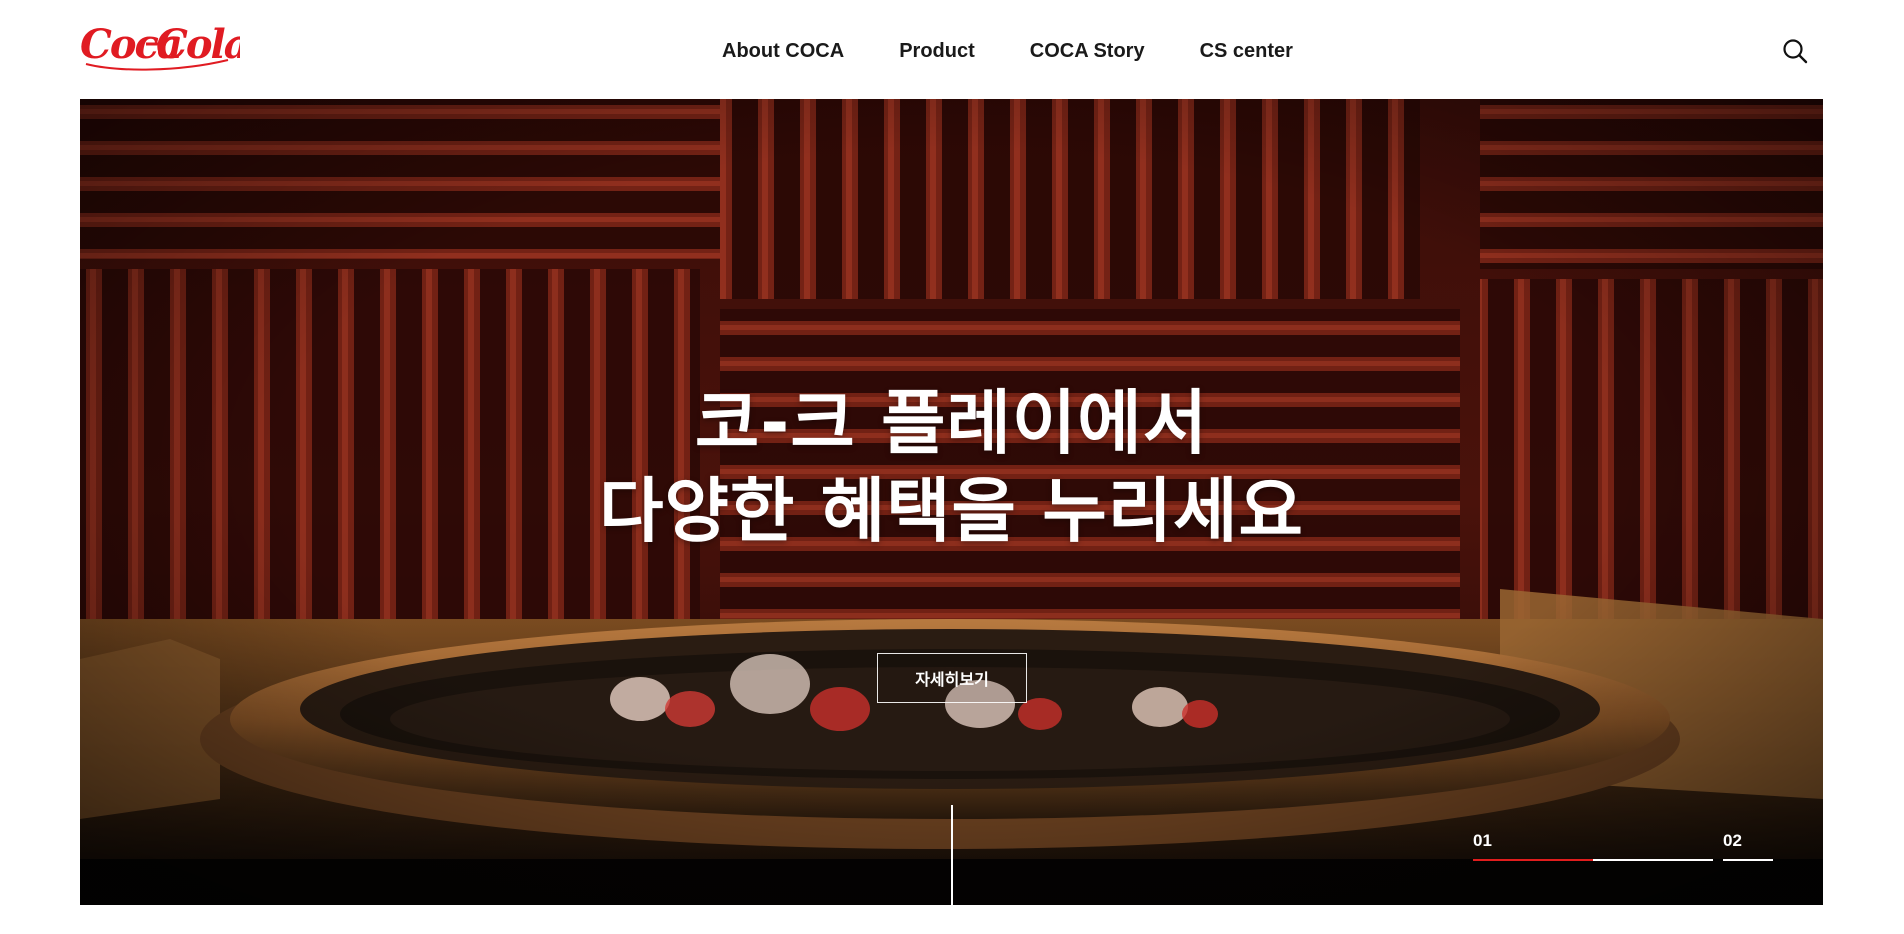 Image resolution: width=1904 pixels, height=934 pixels. I want to click on nav-product: Product, so click(937, 51).